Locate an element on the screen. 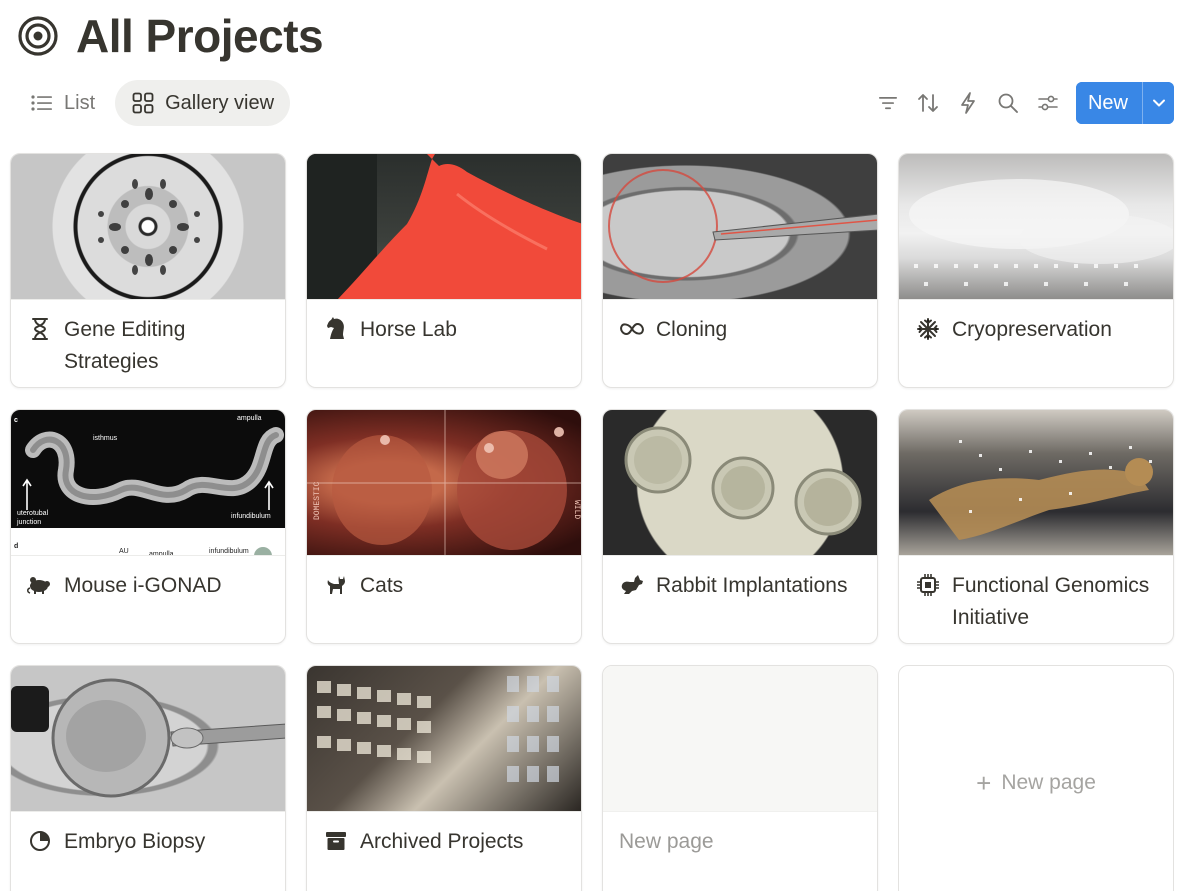  gallery-card-cryopreservation: Cryopreservation is located at coordinates (1036, 270).